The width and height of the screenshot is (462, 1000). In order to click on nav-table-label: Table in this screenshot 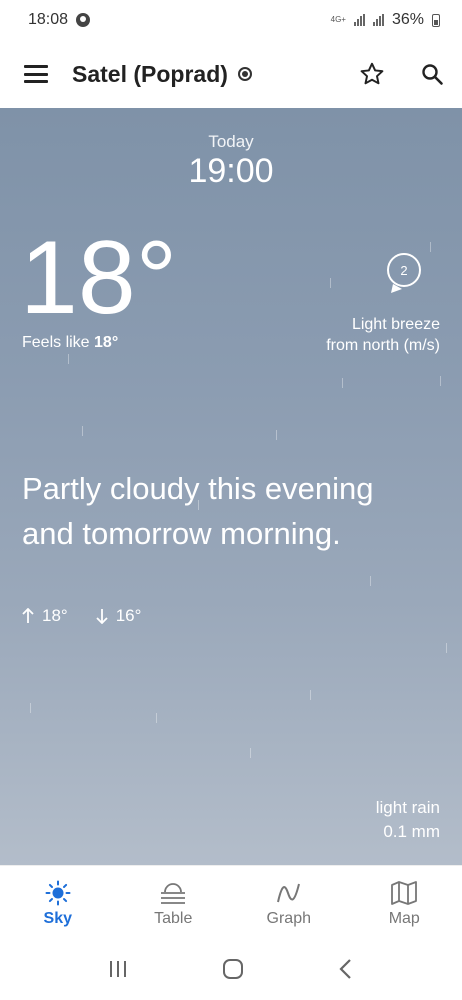, I will do `click(173, 918)`.